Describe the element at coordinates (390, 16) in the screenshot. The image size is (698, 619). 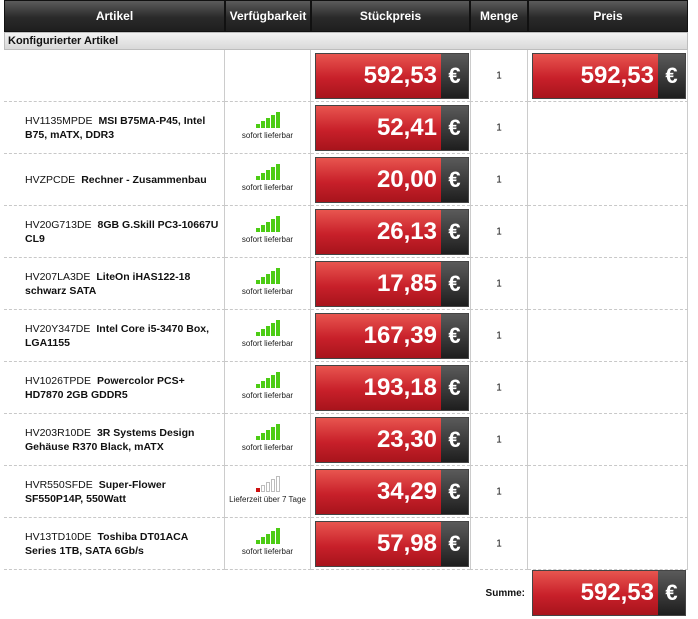
I see `header-stueckpreis: Stückpreis` at that location.